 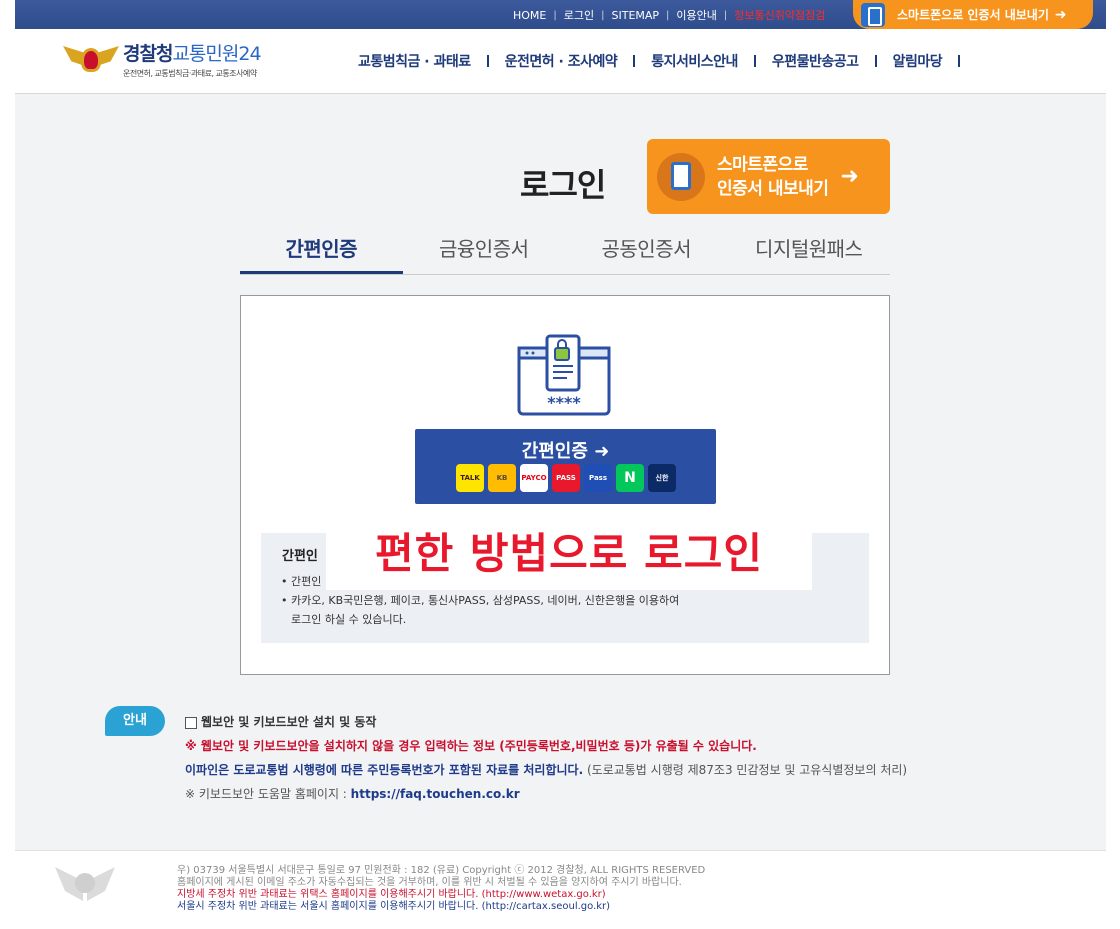 I want to click on home-link: HOME, so click(x=529, y=15).